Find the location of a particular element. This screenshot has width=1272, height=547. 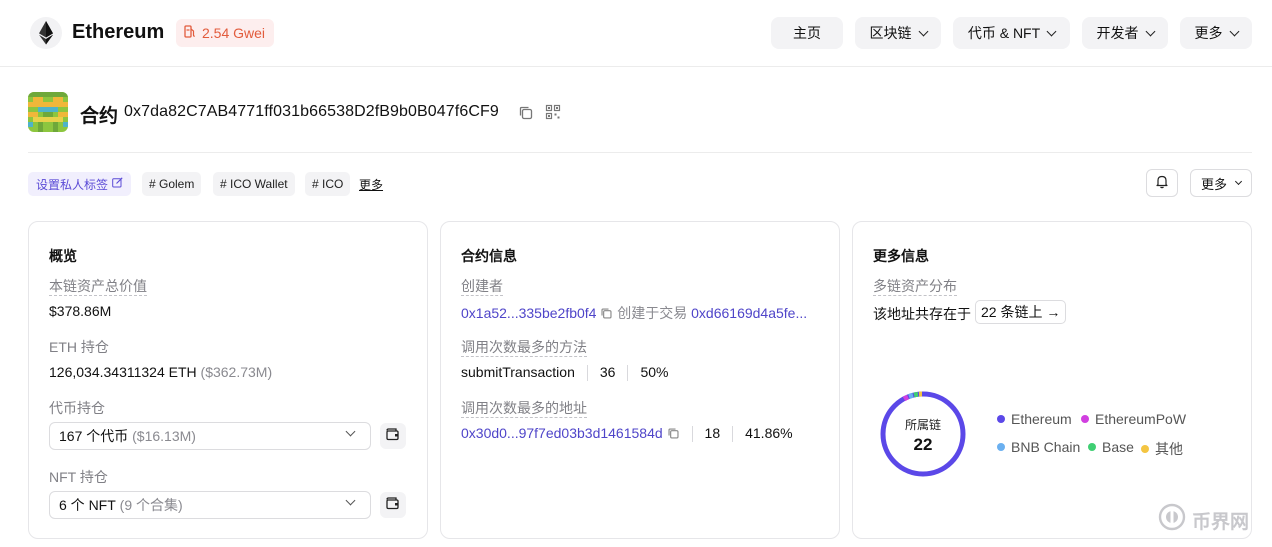

token-usd-value: ($16.13M) is located at coordinates (164, 436).